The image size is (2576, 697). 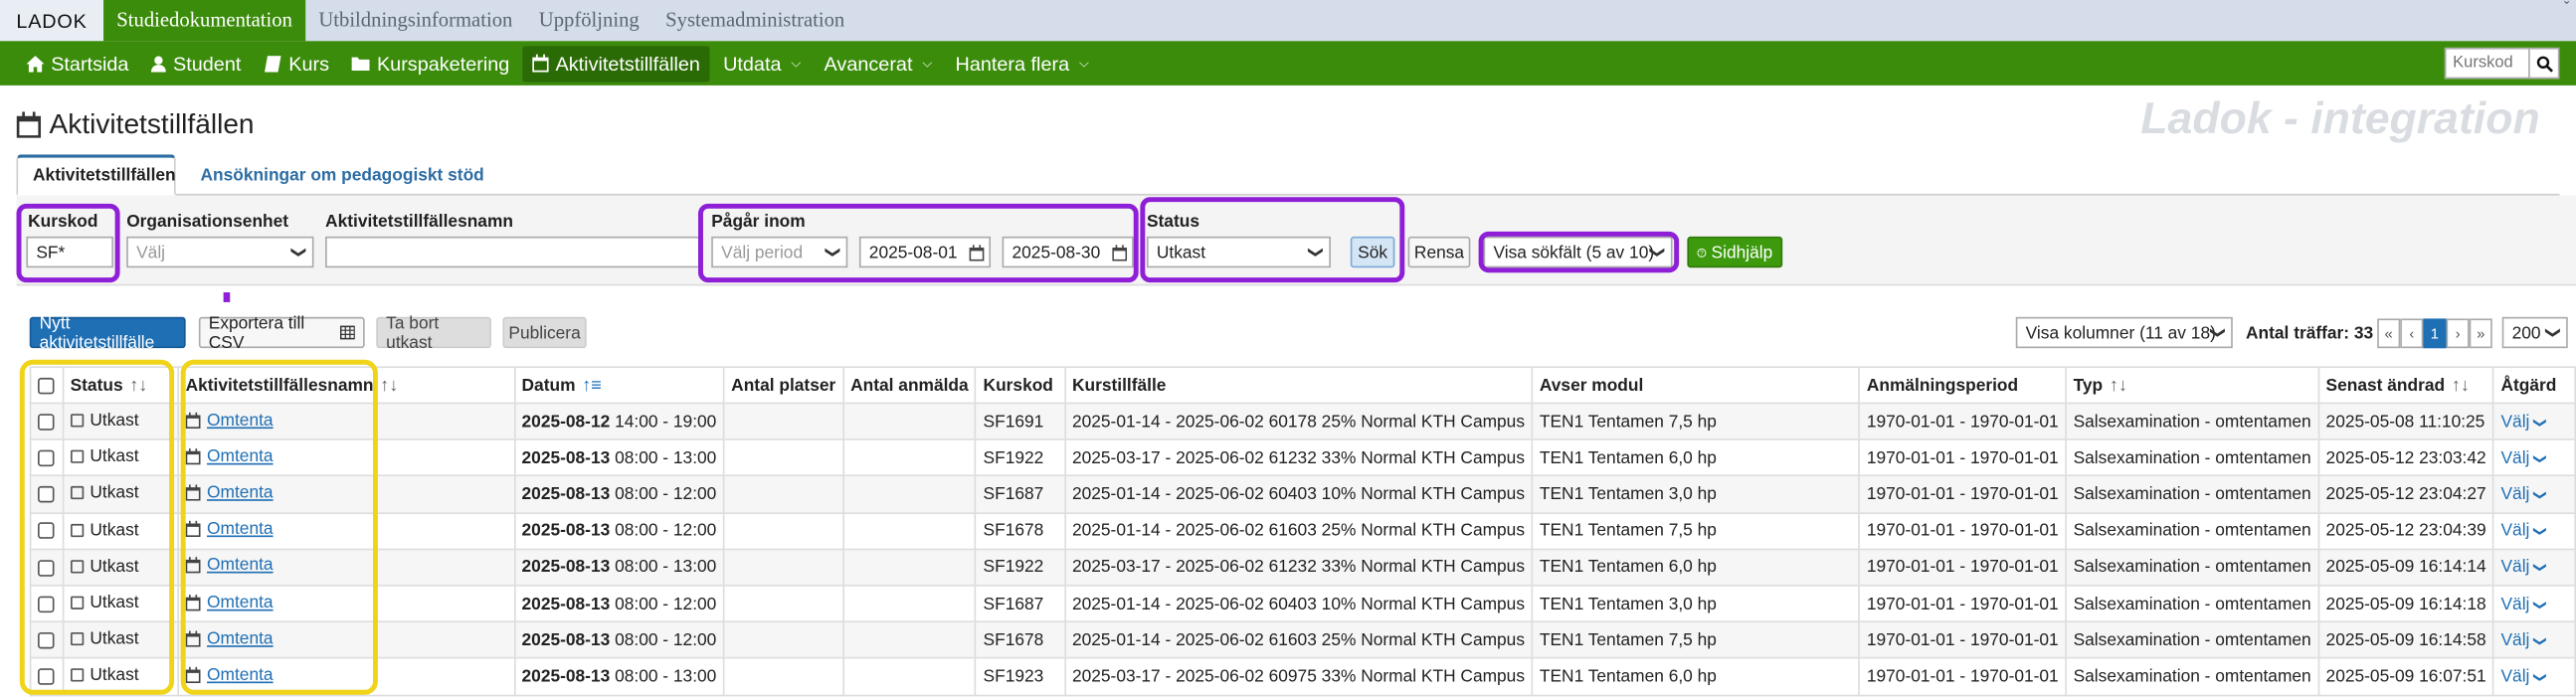 What do you see at coordinates (619, 386) in the screenshot?
I see `column-header-datum: Datum ↑≡` at bounding box center [619, 386].